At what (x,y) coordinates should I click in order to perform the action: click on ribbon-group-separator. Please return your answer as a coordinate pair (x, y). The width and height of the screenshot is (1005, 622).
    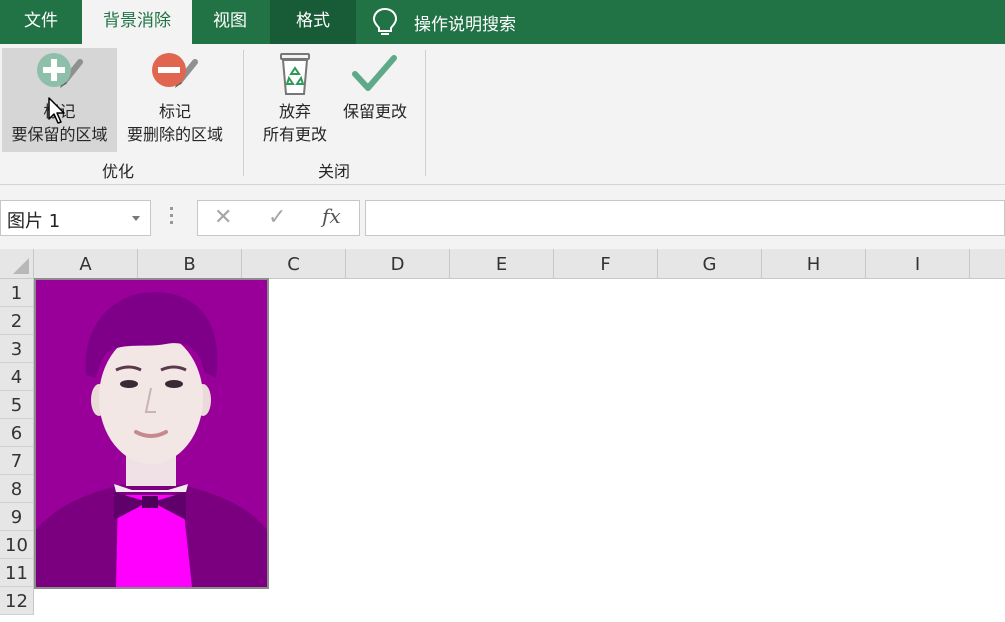
    Looking at the image, I should click on (425, 113).